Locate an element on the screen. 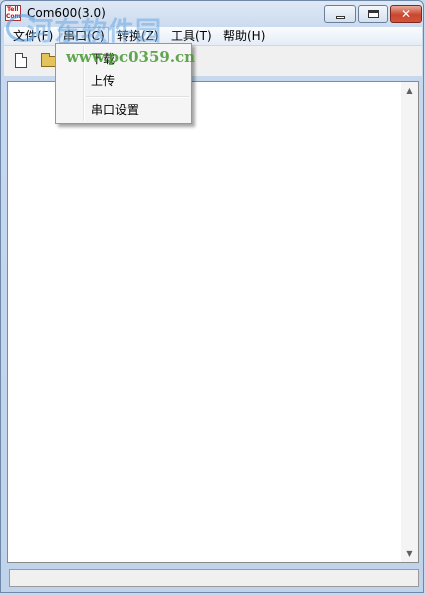 The width and height of the screenshot is (426, 595). vertical-scrollbar: ▲ ▼ is located at coordinates (409, 322).